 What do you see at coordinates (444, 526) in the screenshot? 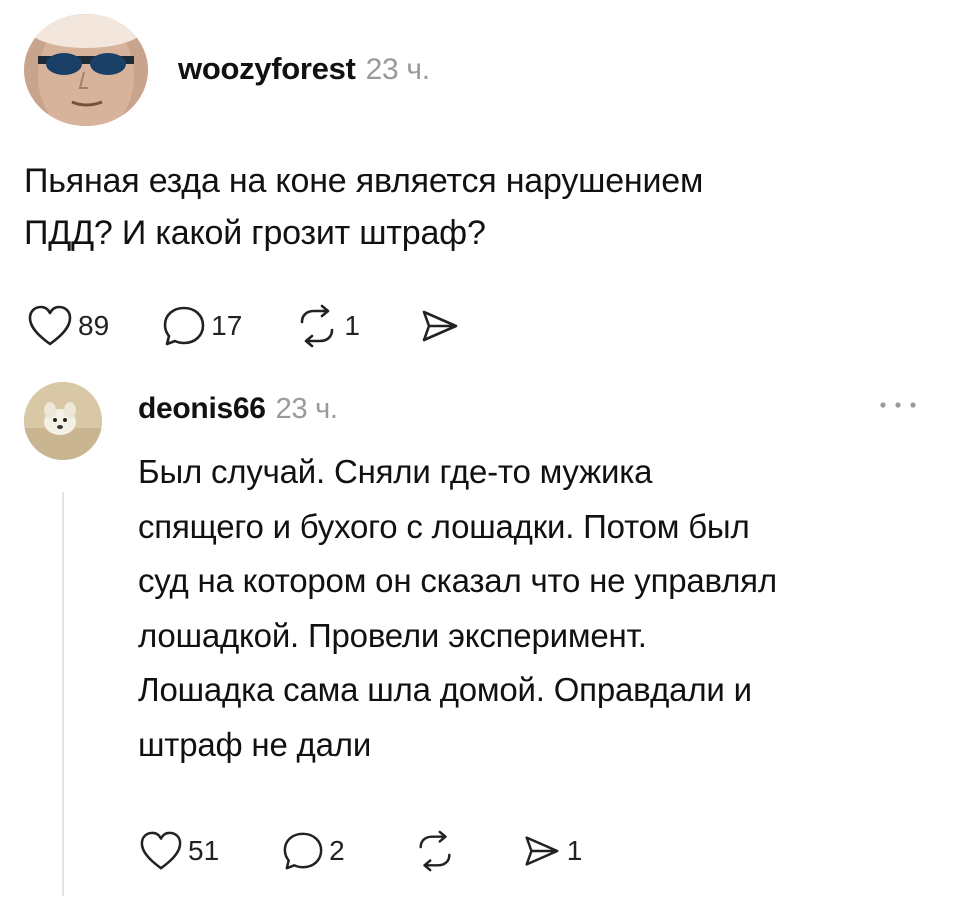
I see `reply-text-line: спящего и бухого с лошадки. Потом был` at bounding box center [444, 526].